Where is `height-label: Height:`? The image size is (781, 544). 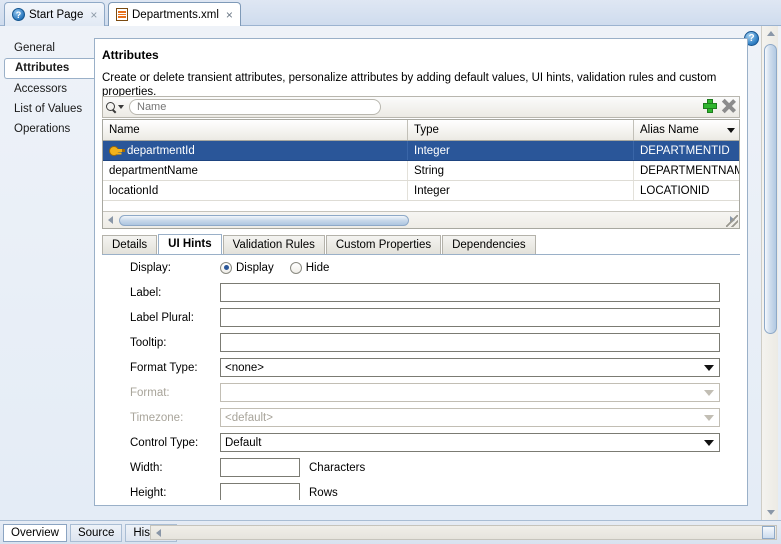
height-label: Height: is located at coordinates (148, 492).